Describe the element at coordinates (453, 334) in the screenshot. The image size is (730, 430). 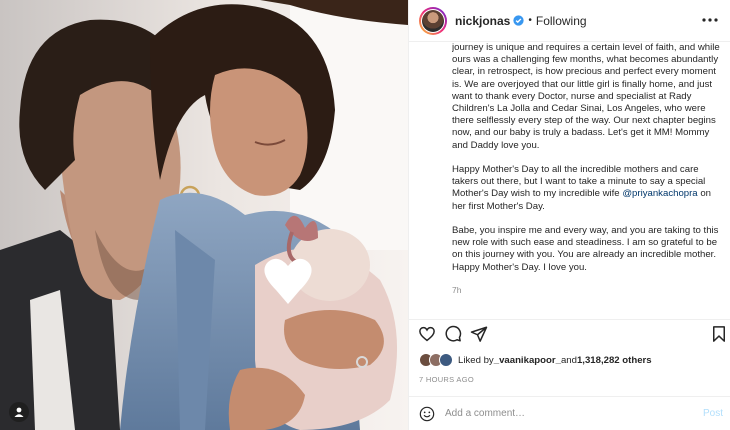
I see `comment-icon` at that location.